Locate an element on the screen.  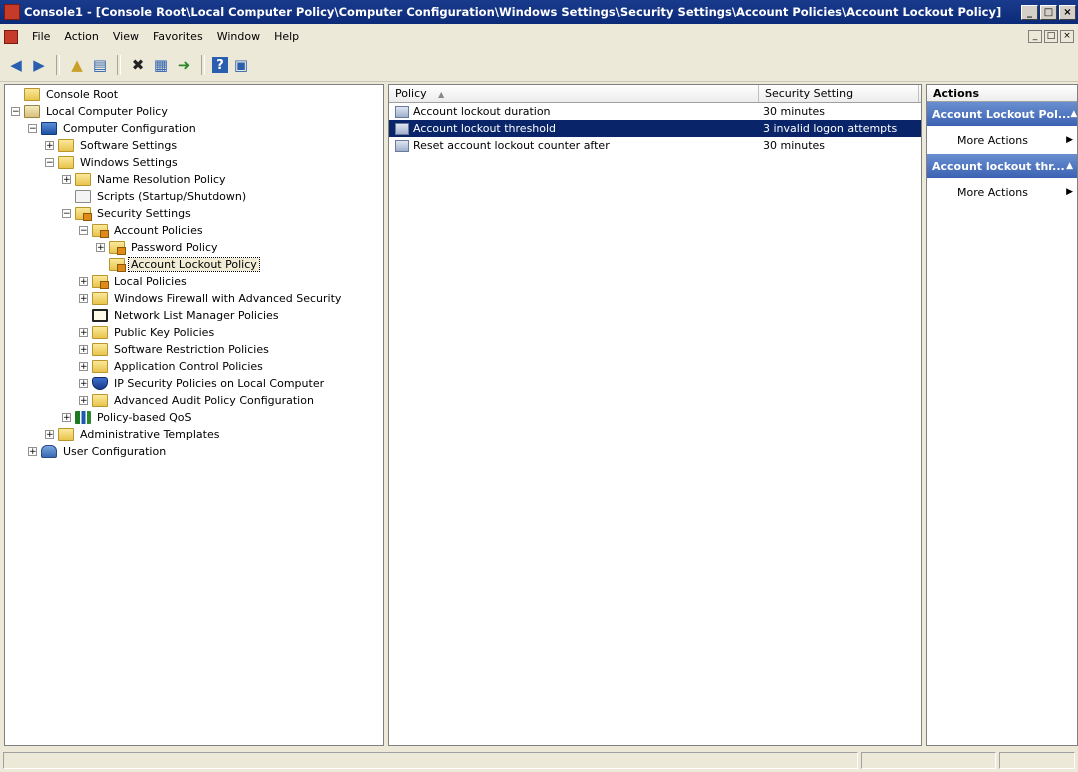
tree-item-label: Application Control Policies is located at coordinates (188, 366).